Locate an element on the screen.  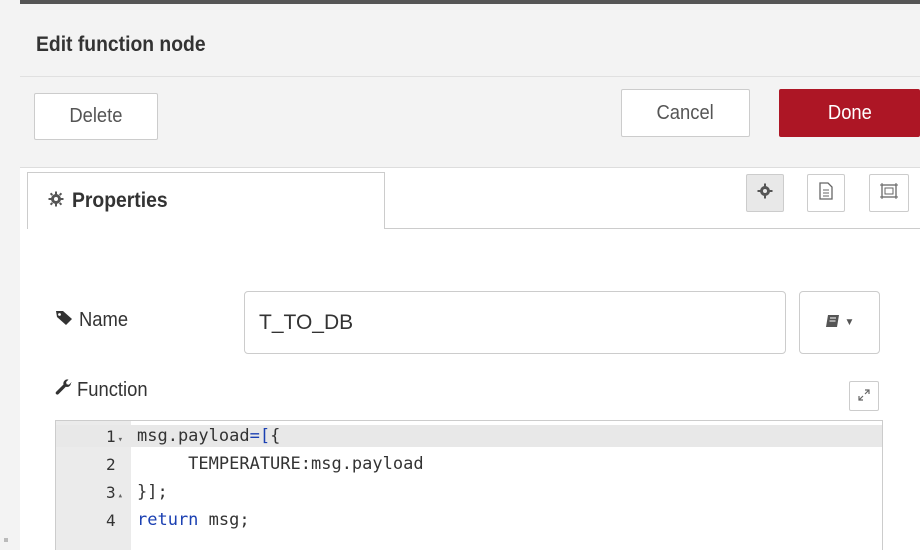
delete-button: Delete is located at coordinates (96, 116).